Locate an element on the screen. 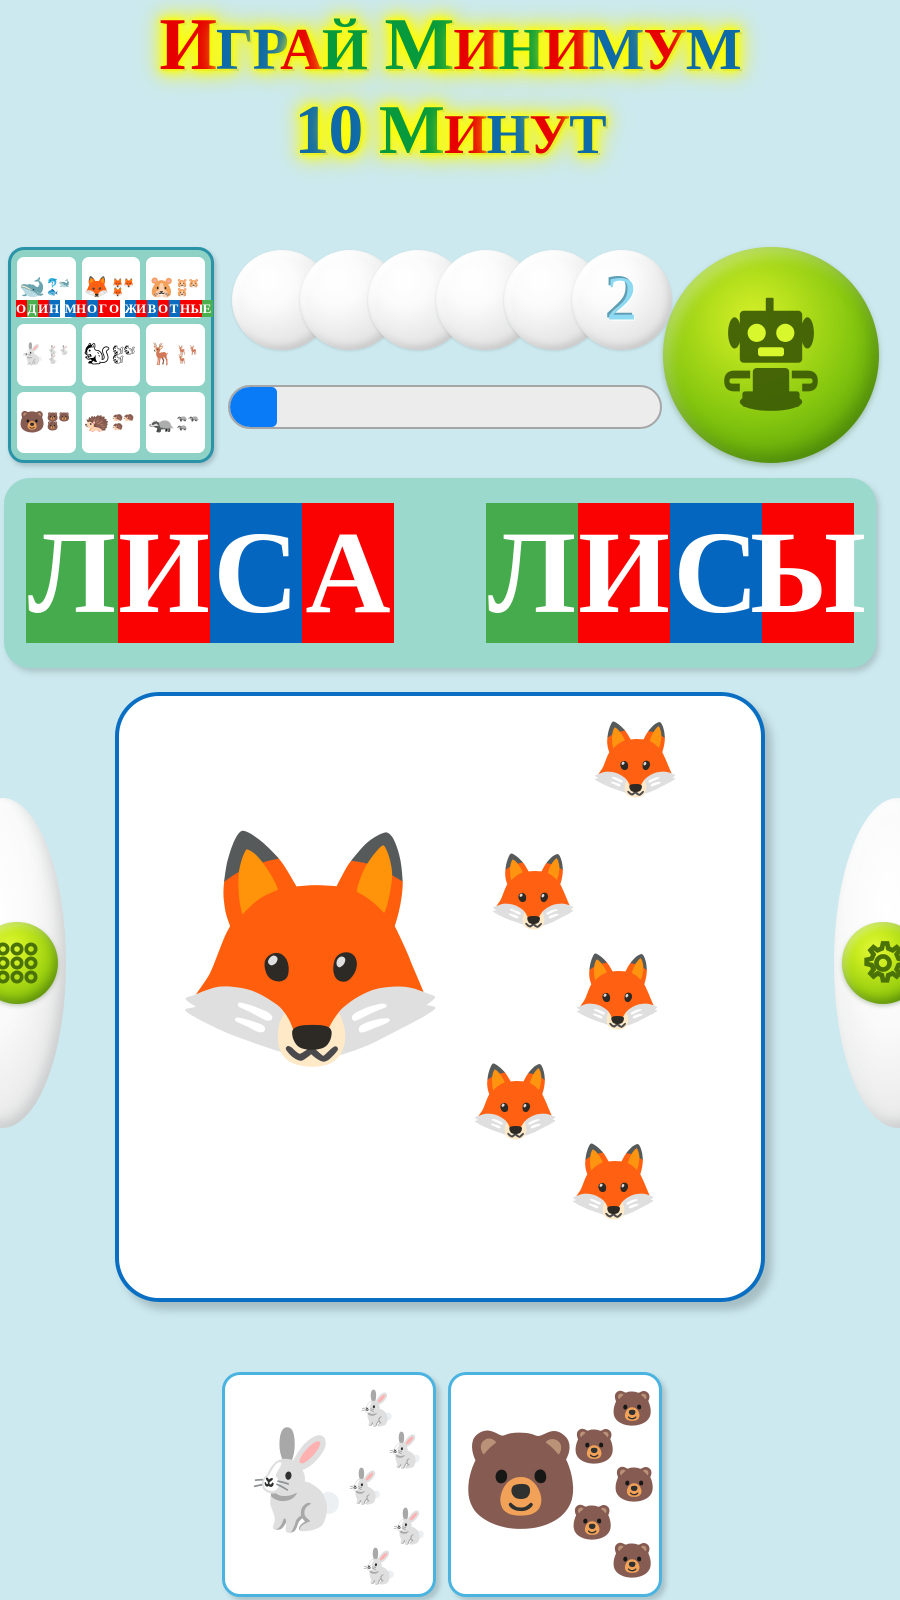 The width and height of the screenshot is (900, 1600). title-letter: Г is located at coordinates (234, 49).